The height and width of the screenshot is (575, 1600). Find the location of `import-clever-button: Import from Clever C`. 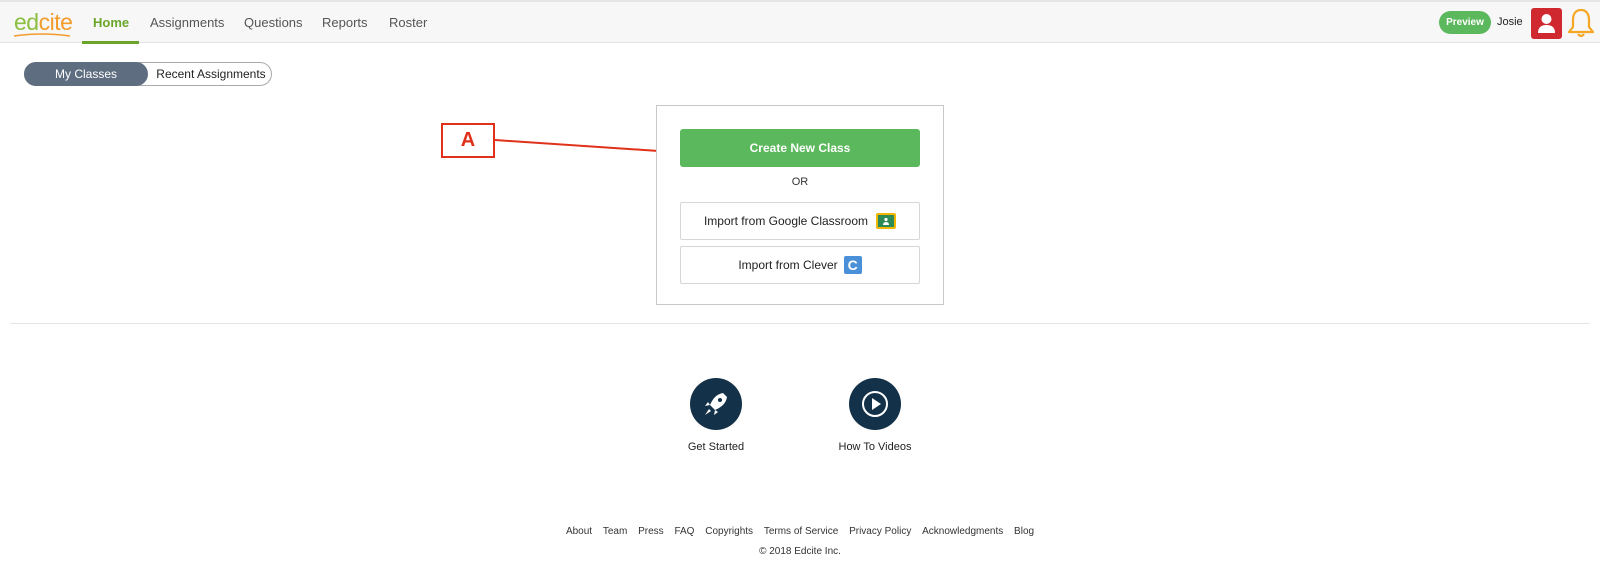

import-clever-button: Import from Clever C is located at coordinates (800, 265).